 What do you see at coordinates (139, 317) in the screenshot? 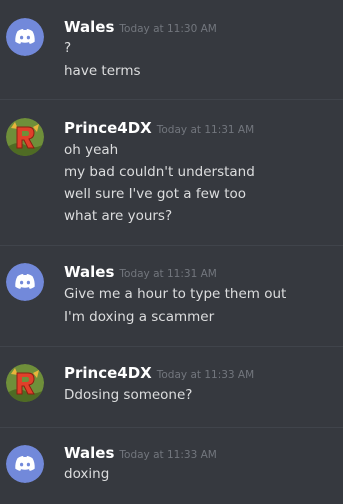
I see `message-text: I'm doxing a scammer` at bounding box center [139, 317].